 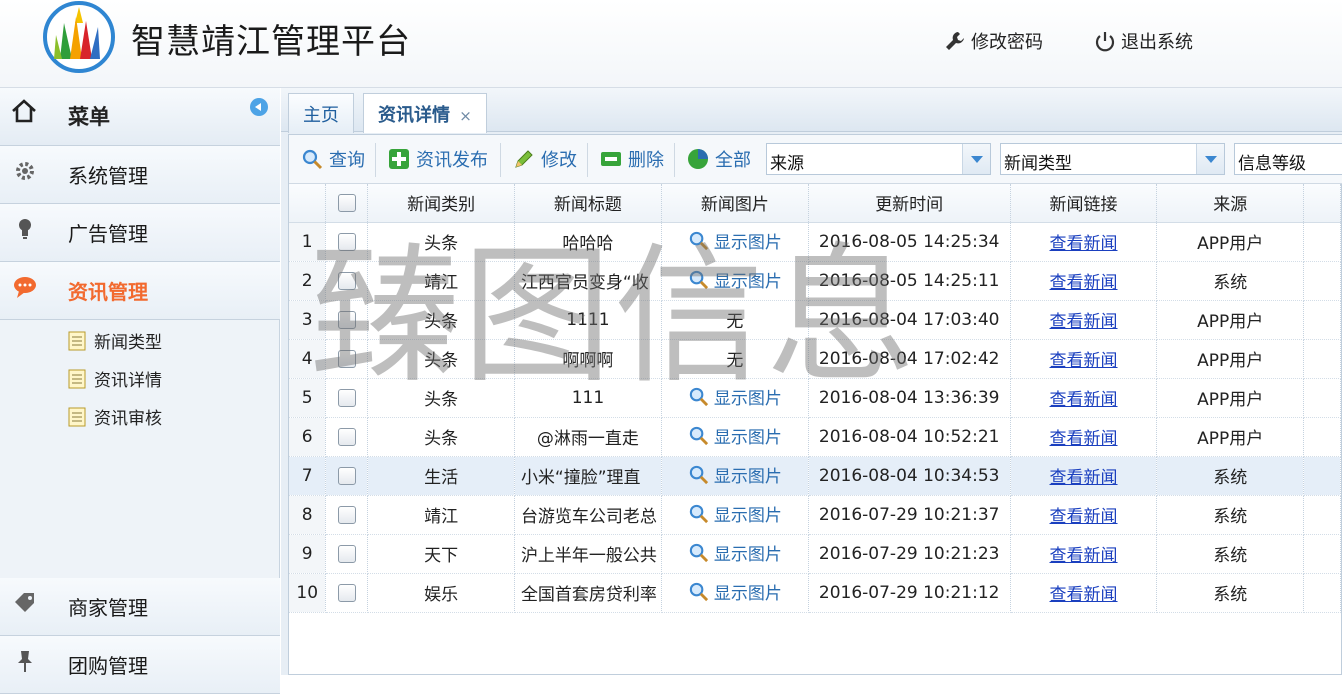 I want to click on menu-header: 菜单, so click(x=140, y=117).